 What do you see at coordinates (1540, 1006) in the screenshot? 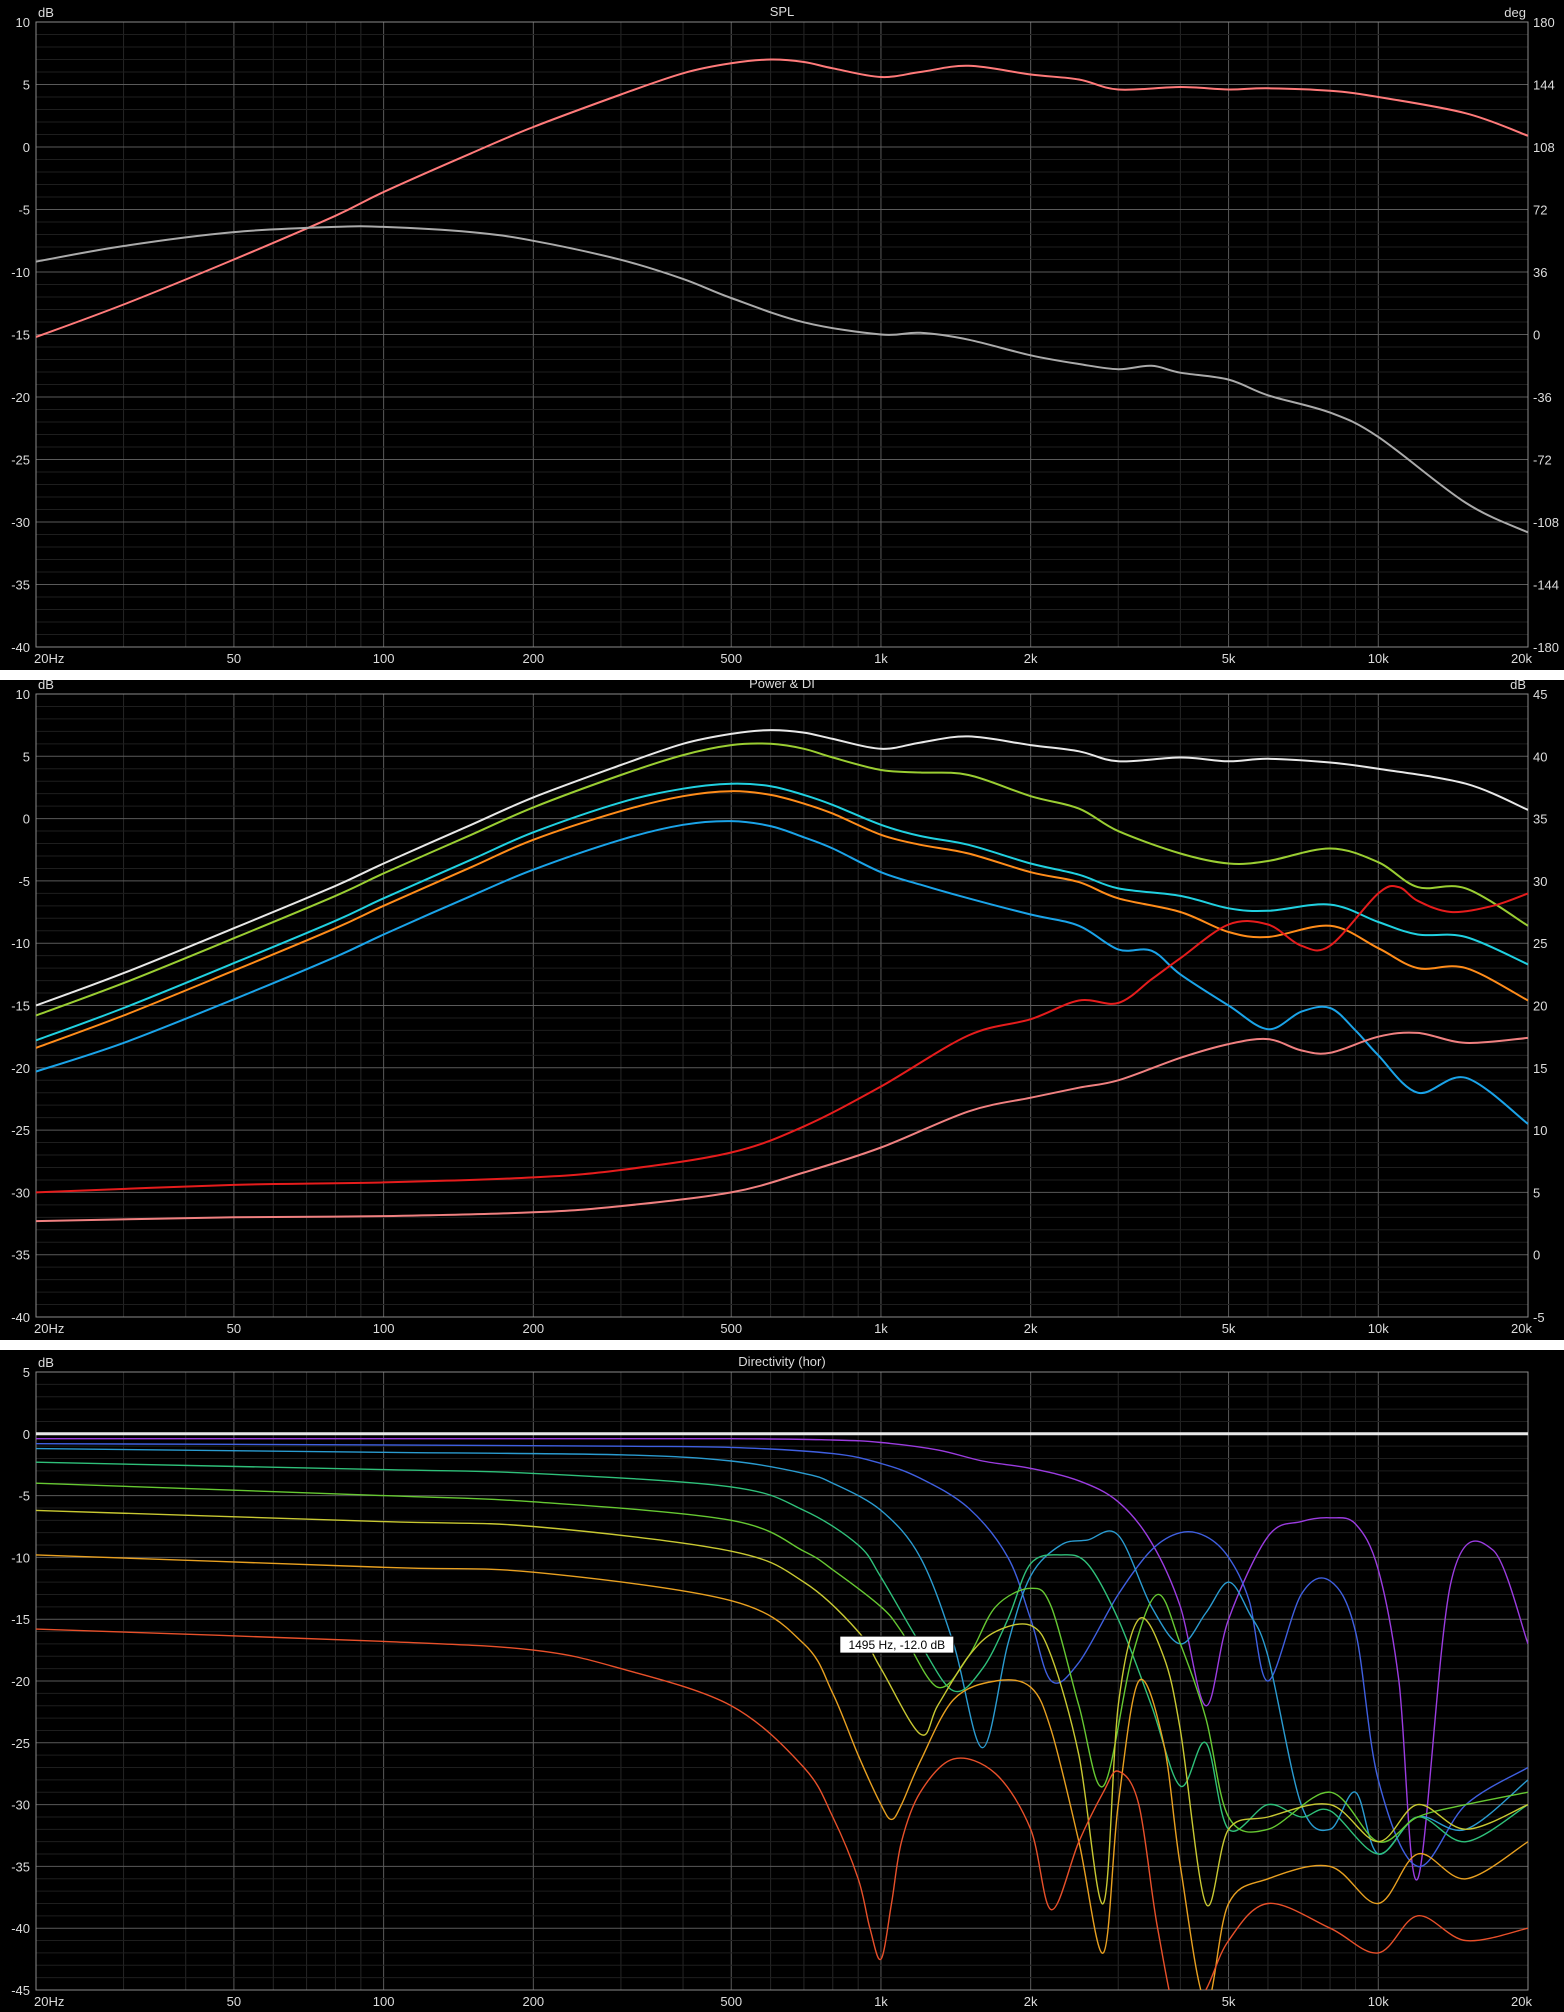
I see `y2-tick-label: 20` at bounding box center [1540, 1006].